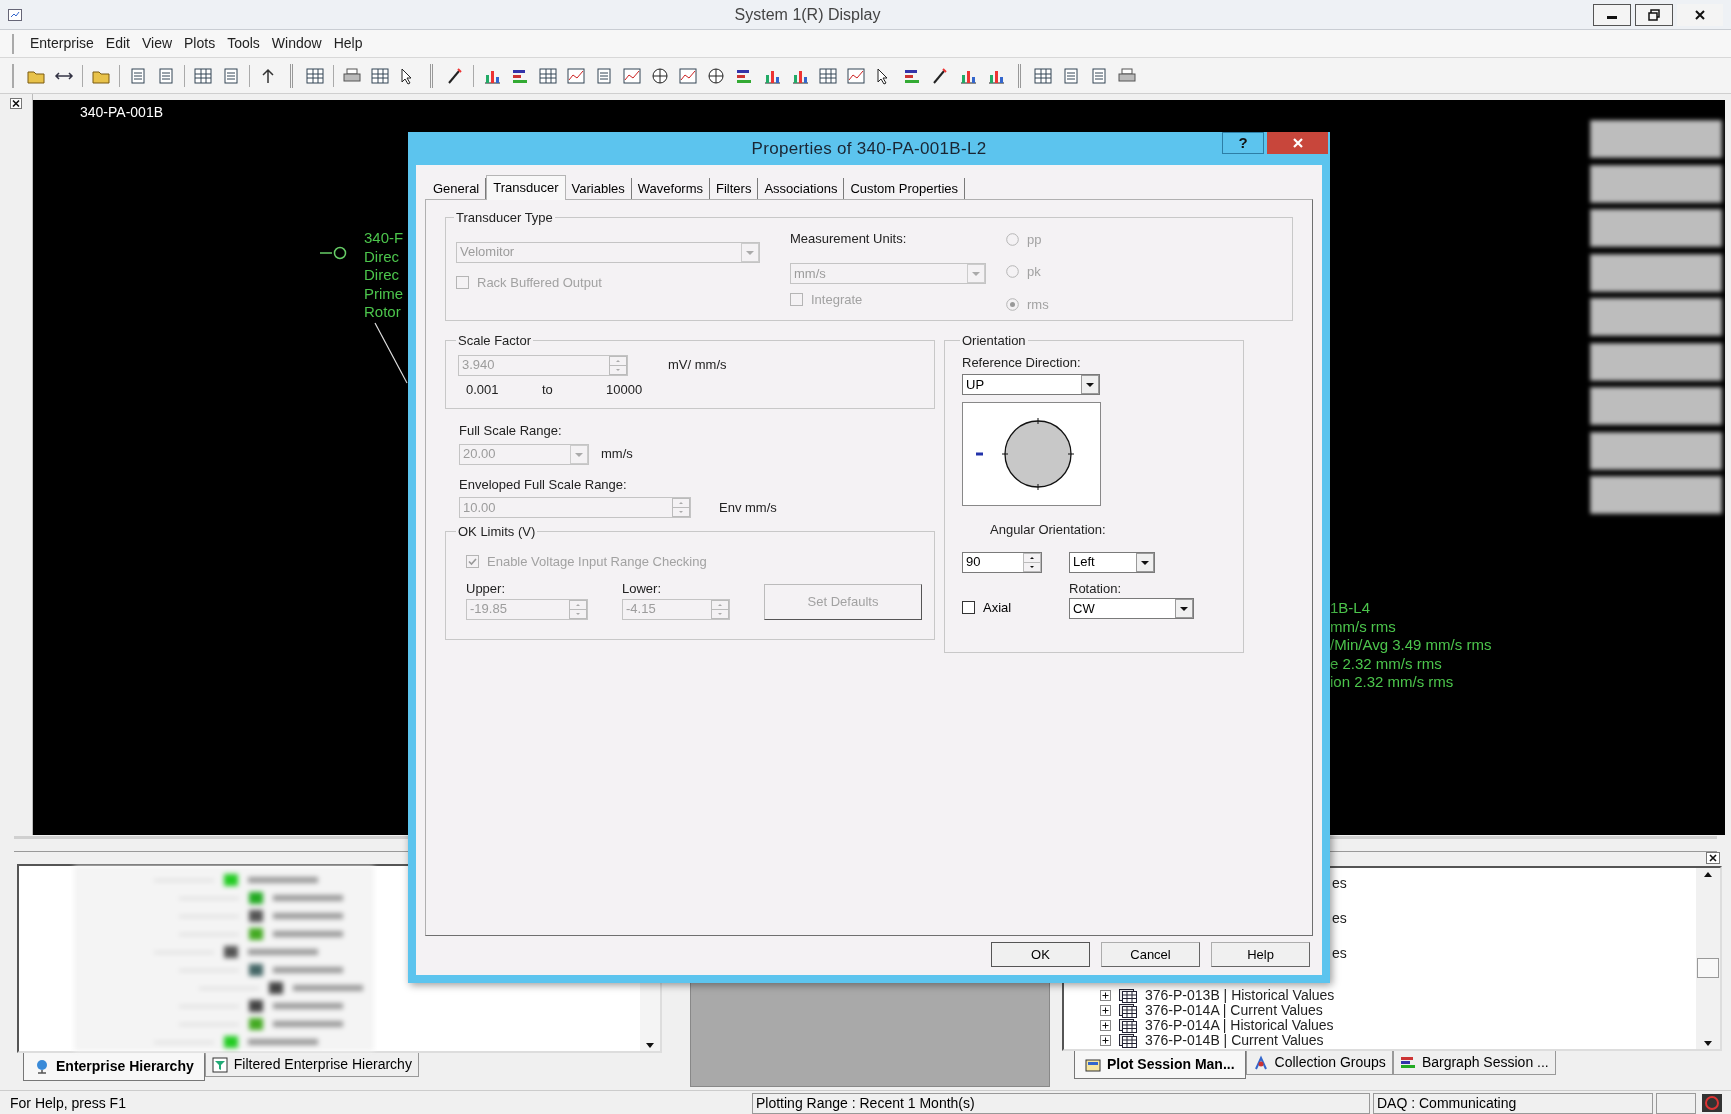  Describe the element at coordinates (1048, 530) in the screenshot. I see `field-label: Angular Orientation:` at that location.